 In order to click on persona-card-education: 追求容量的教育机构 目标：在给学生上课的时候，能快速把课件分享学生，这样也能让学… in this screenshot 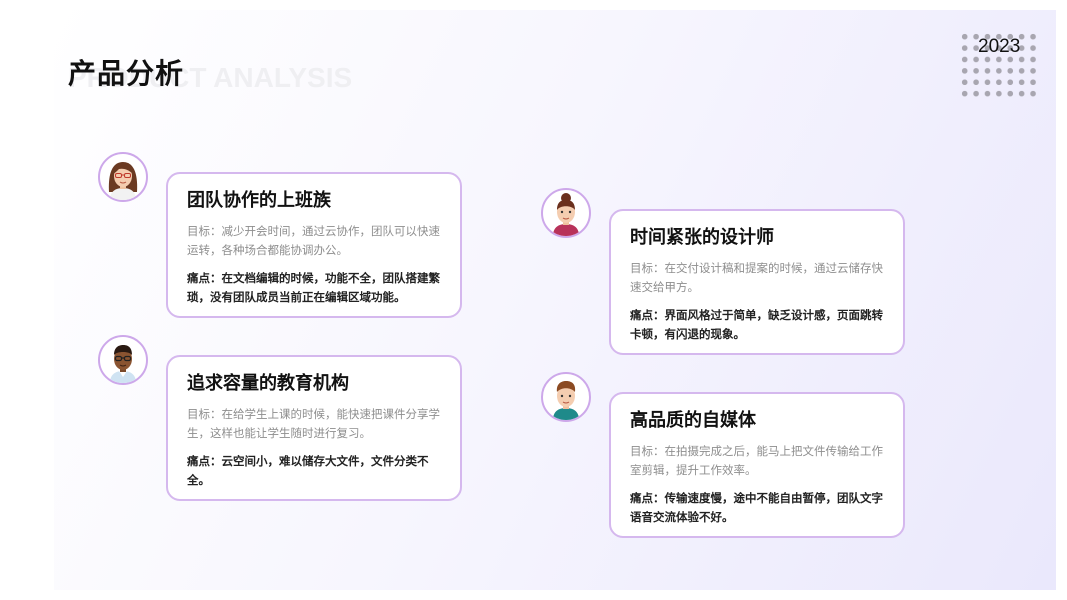, I will do `click(314, 428)`.